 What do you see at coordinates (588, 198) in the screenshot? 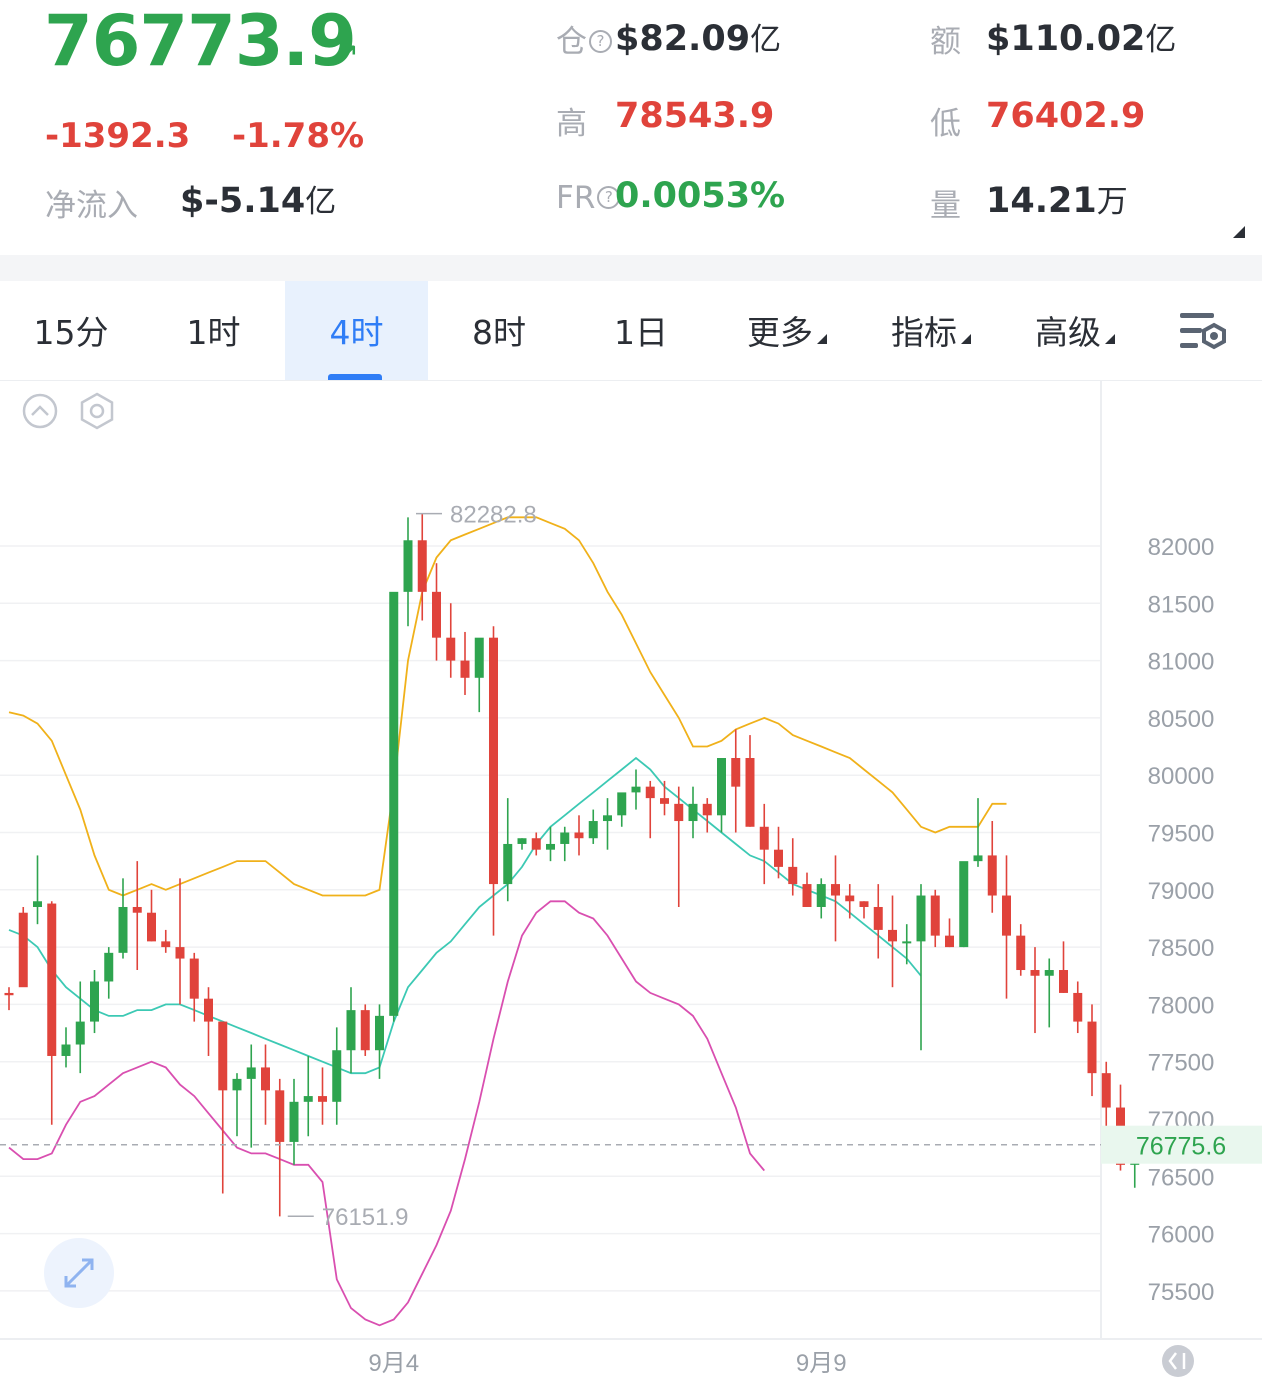
I see `funding-rate-label: FR?` at bounding box center [588, 198].